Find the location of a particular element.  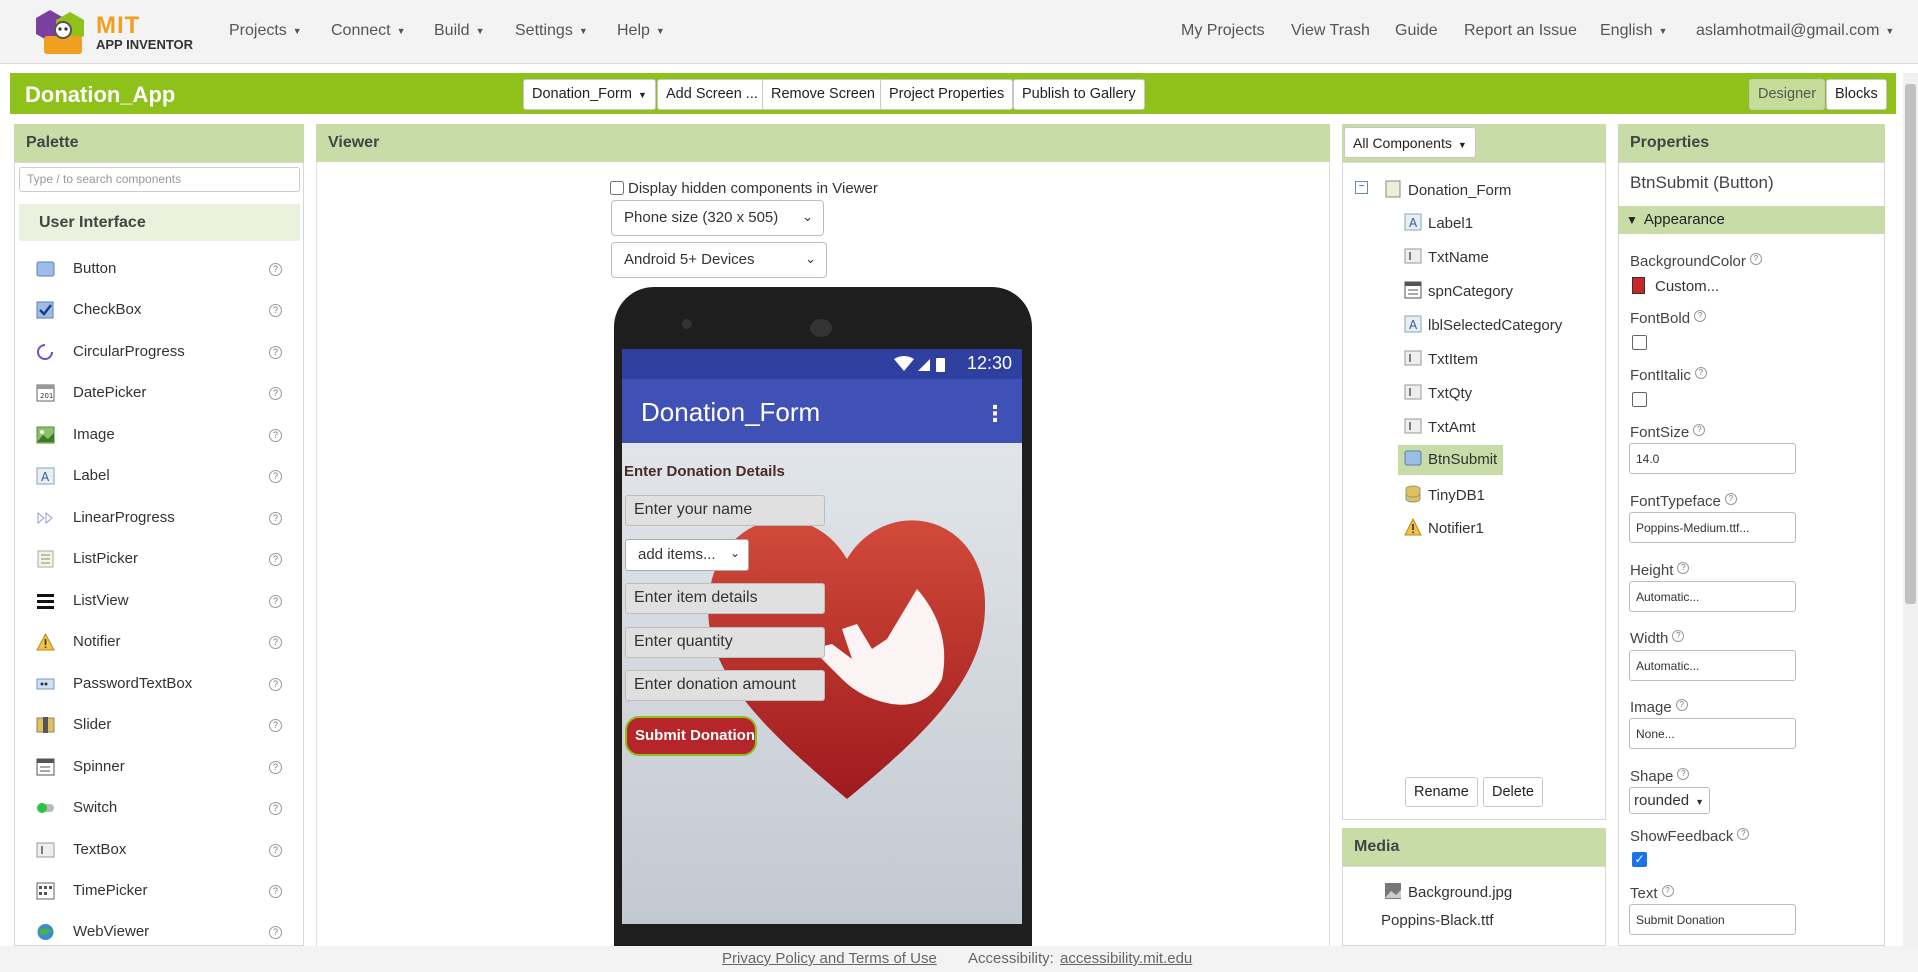

nav-projects: Projects ▼ is located at coordinates (265, 31).